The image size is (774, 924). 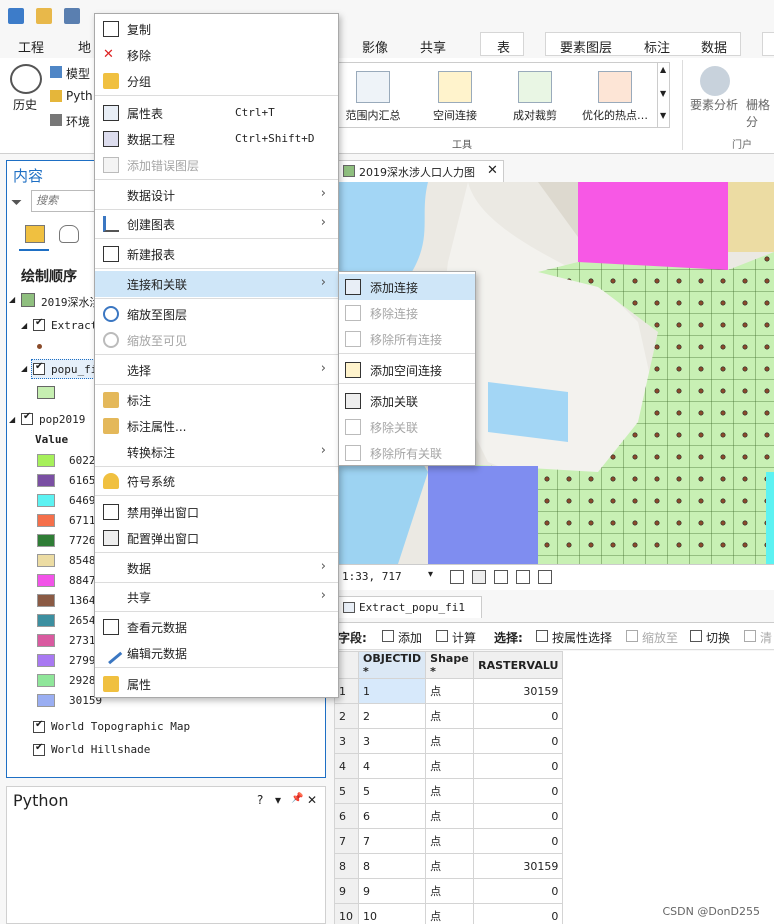 What do you see at coordinates (464, 637) in the screenshot?
I see `calculate-button: 计算` at bounding box center [464, 637].